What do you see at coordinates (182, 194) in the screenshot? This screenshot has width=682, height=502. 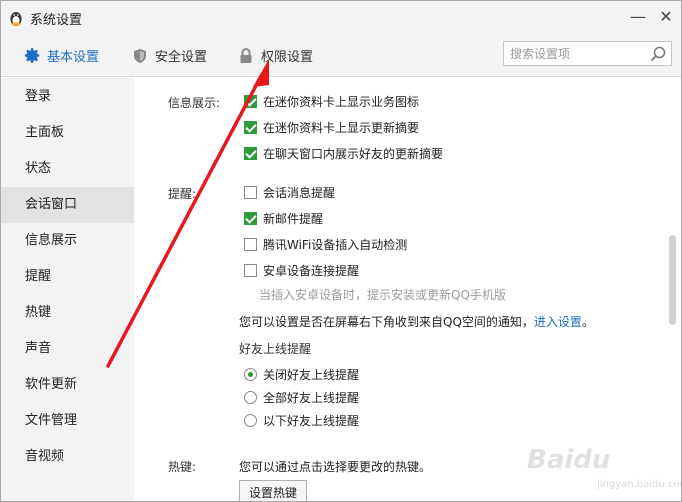 I see `reminder-label: 提醒:` at bounding box center [182, 194].